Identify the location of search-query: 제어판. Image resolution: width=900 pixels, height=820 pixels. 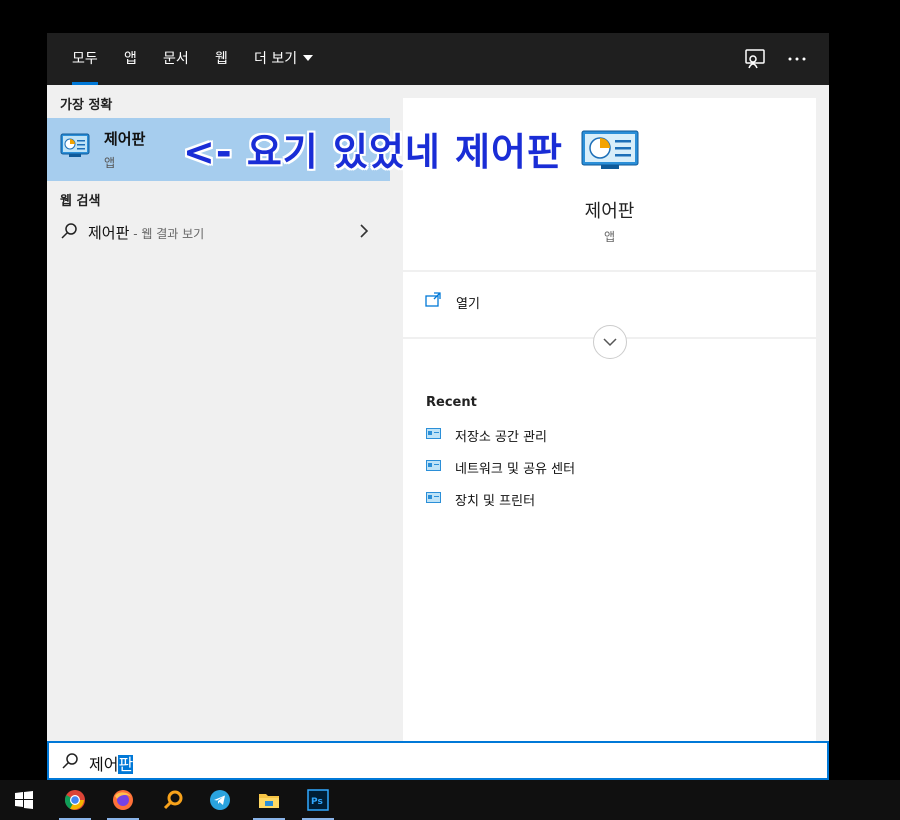
(111, 763).